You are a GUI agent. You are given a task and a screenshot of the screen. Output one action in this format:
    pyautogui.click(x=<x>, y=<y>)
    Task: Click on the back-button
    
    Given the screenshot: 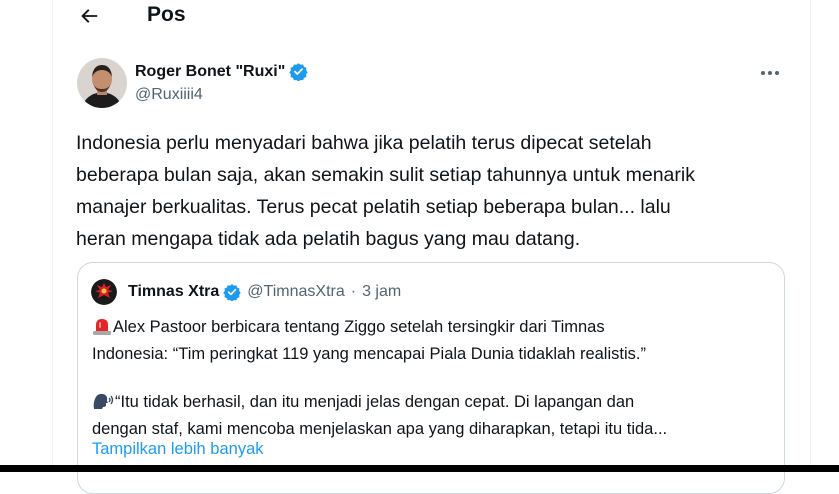 What is the action you would take?
    pyautogui.click(x=89, y=16)
    